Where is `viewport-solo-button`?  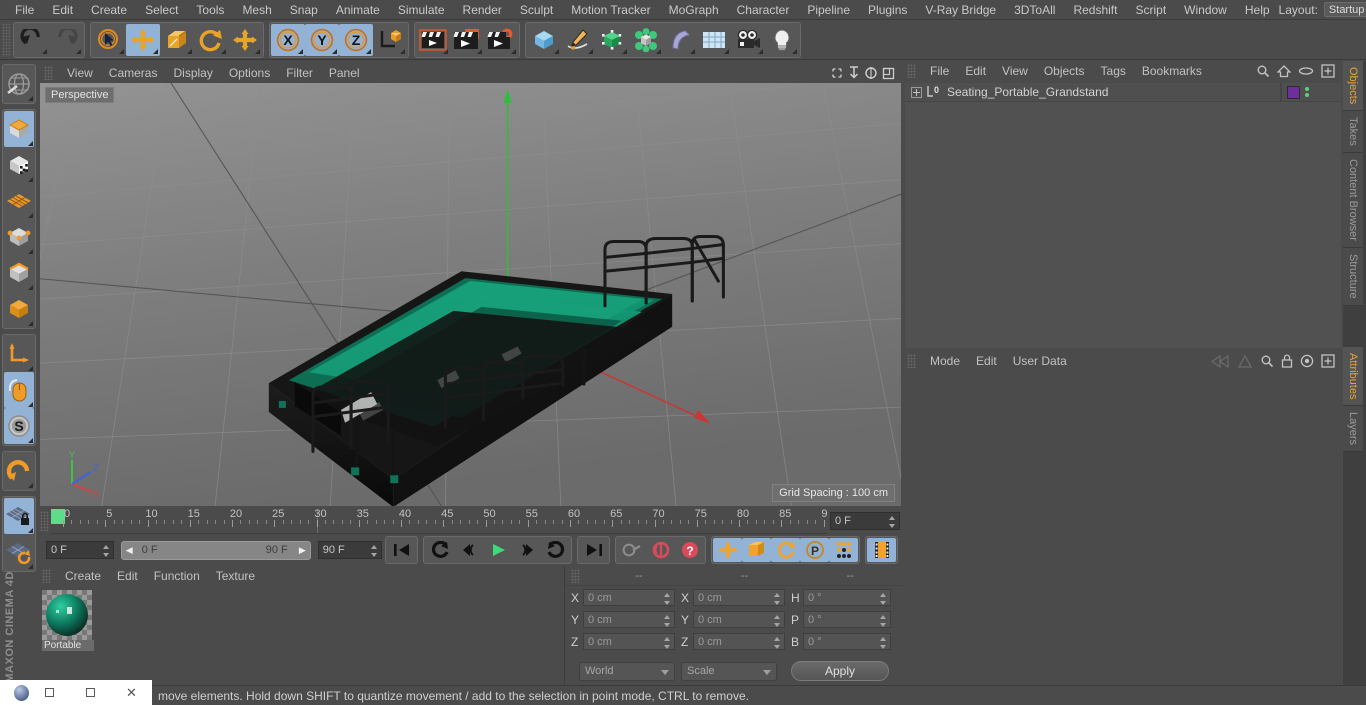
viewport-solo-button is located at coordinates (19, 390).